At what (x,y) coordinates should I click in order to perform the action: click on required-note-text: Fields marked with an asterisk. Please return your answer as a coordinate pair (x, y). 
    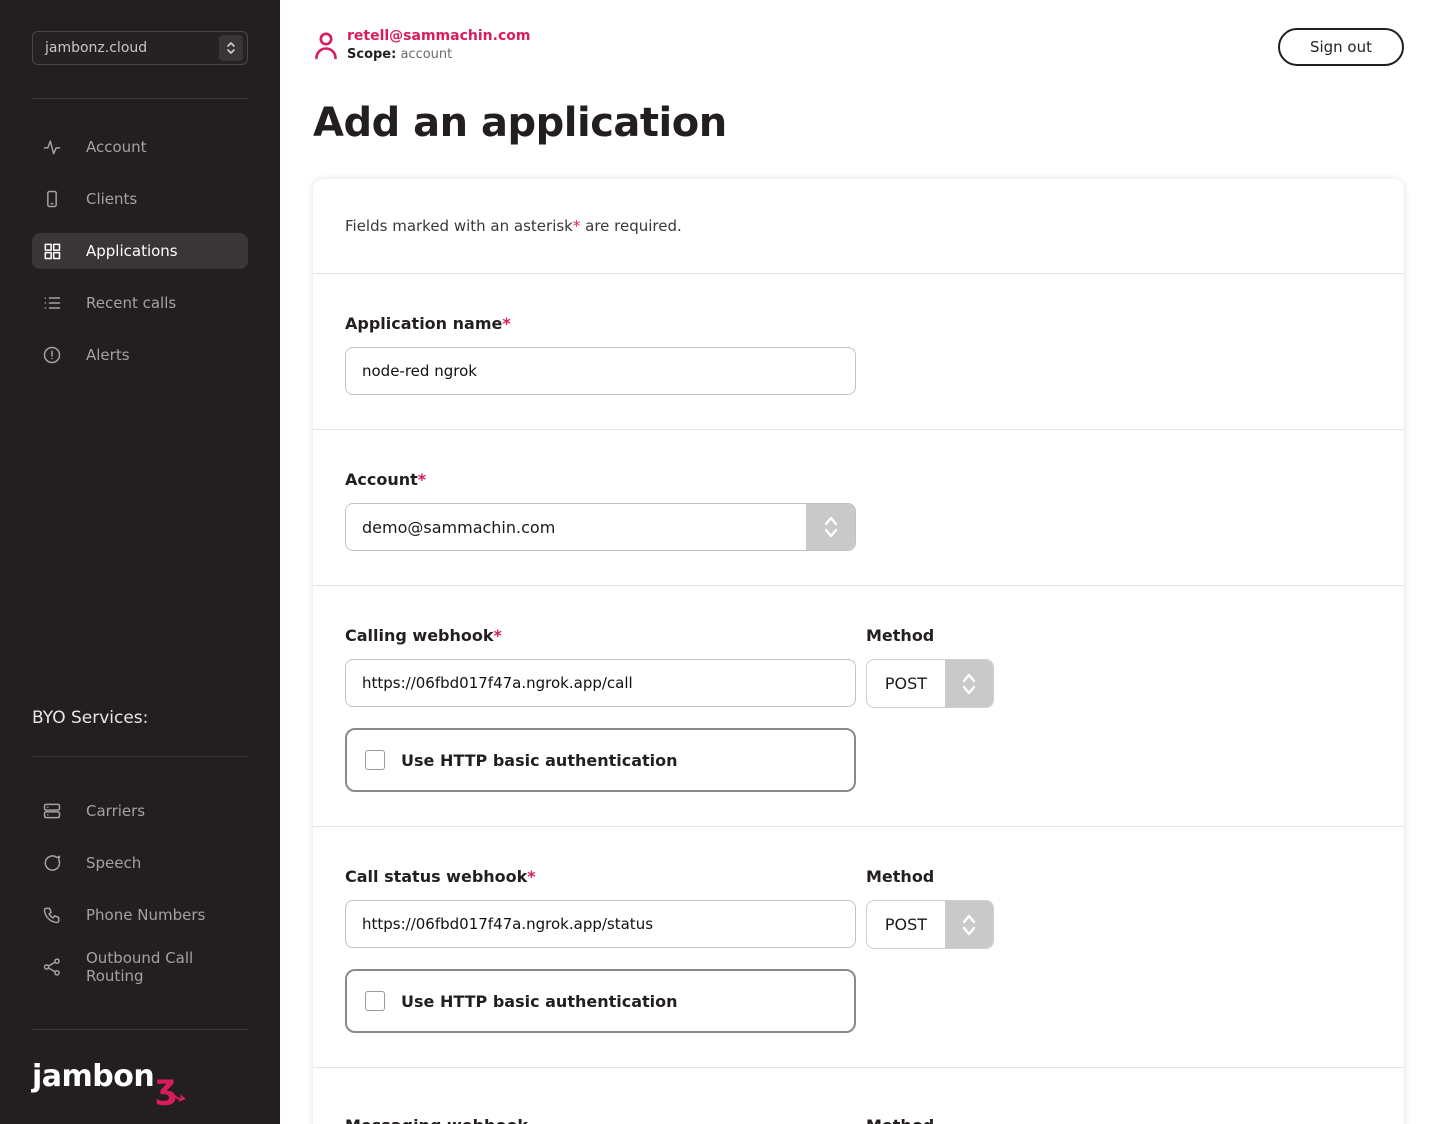
    Looking at the image, I should click on (459, 226).